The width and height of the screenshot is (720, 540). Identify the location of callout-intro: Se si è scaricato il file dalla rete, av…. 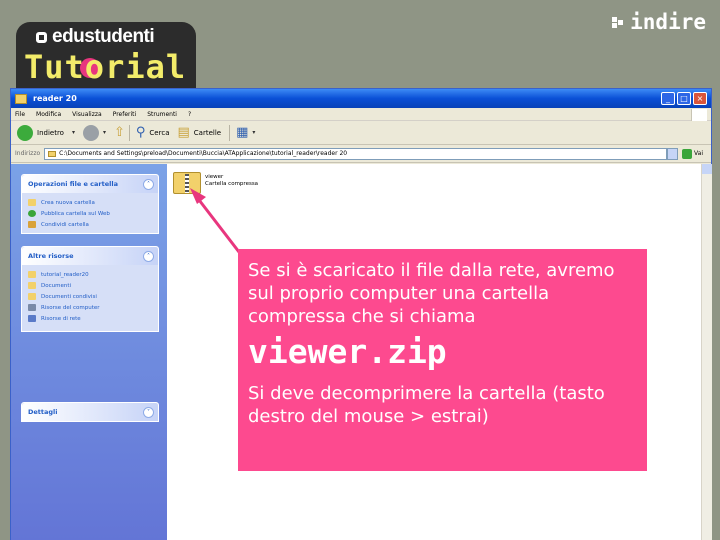
(431, 293).